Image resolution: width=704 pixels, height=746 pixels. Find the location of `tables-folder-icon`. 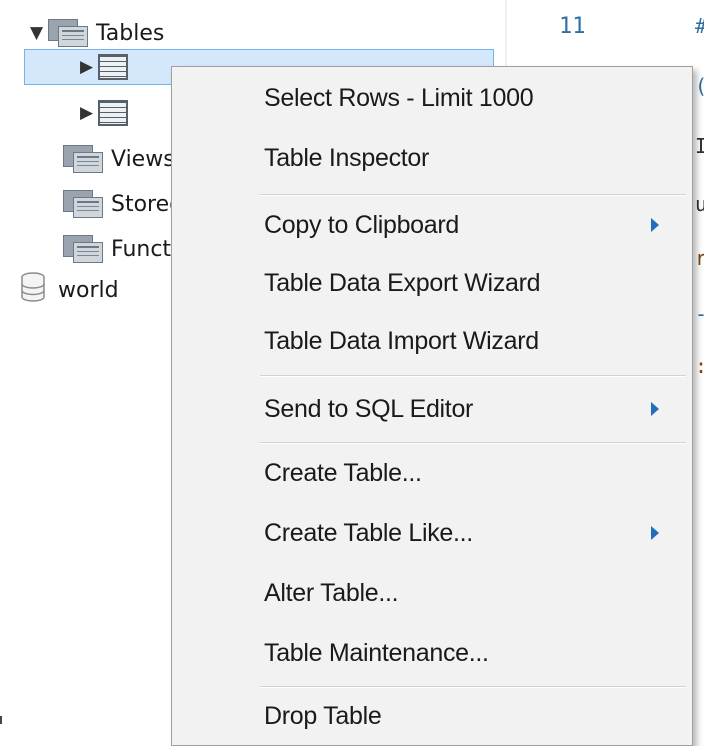

tables-folder-icon is located at coordinates (68, 33).